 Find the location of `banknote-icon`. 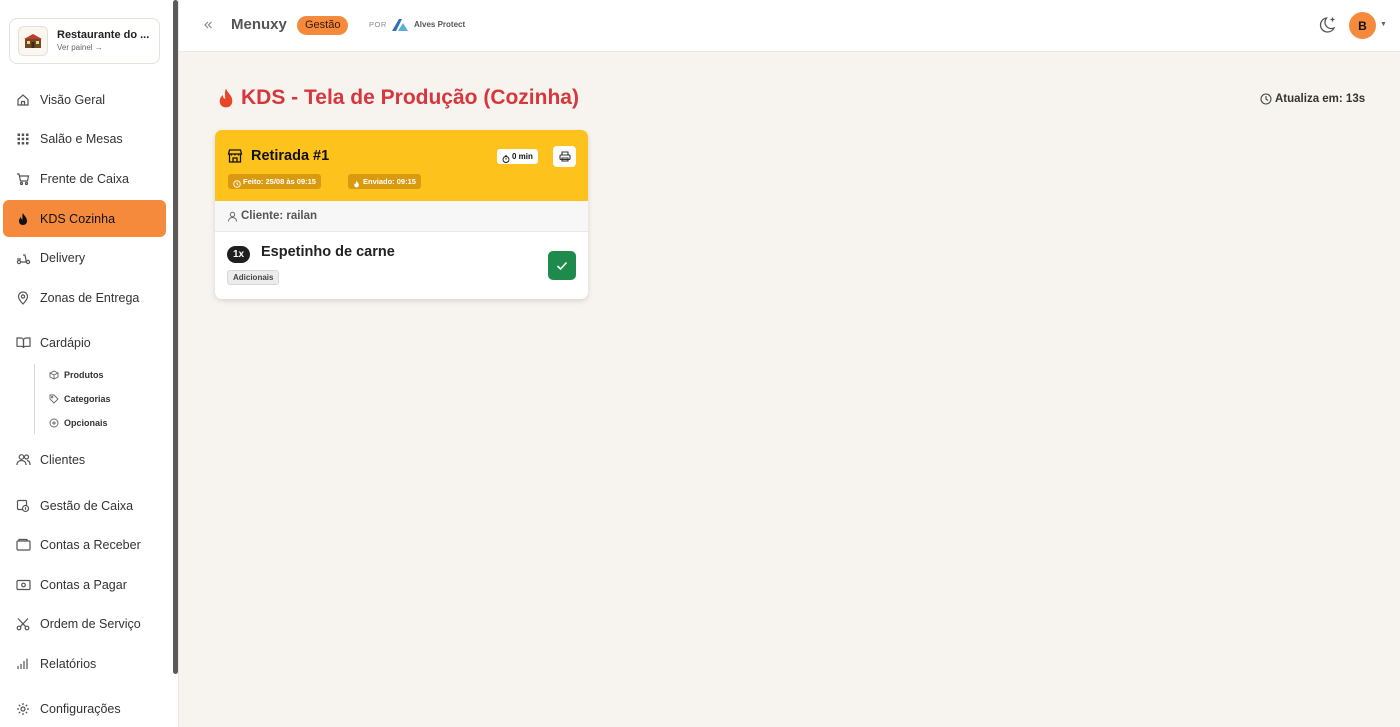

banknote-icon is located at coordinates (23, 585).